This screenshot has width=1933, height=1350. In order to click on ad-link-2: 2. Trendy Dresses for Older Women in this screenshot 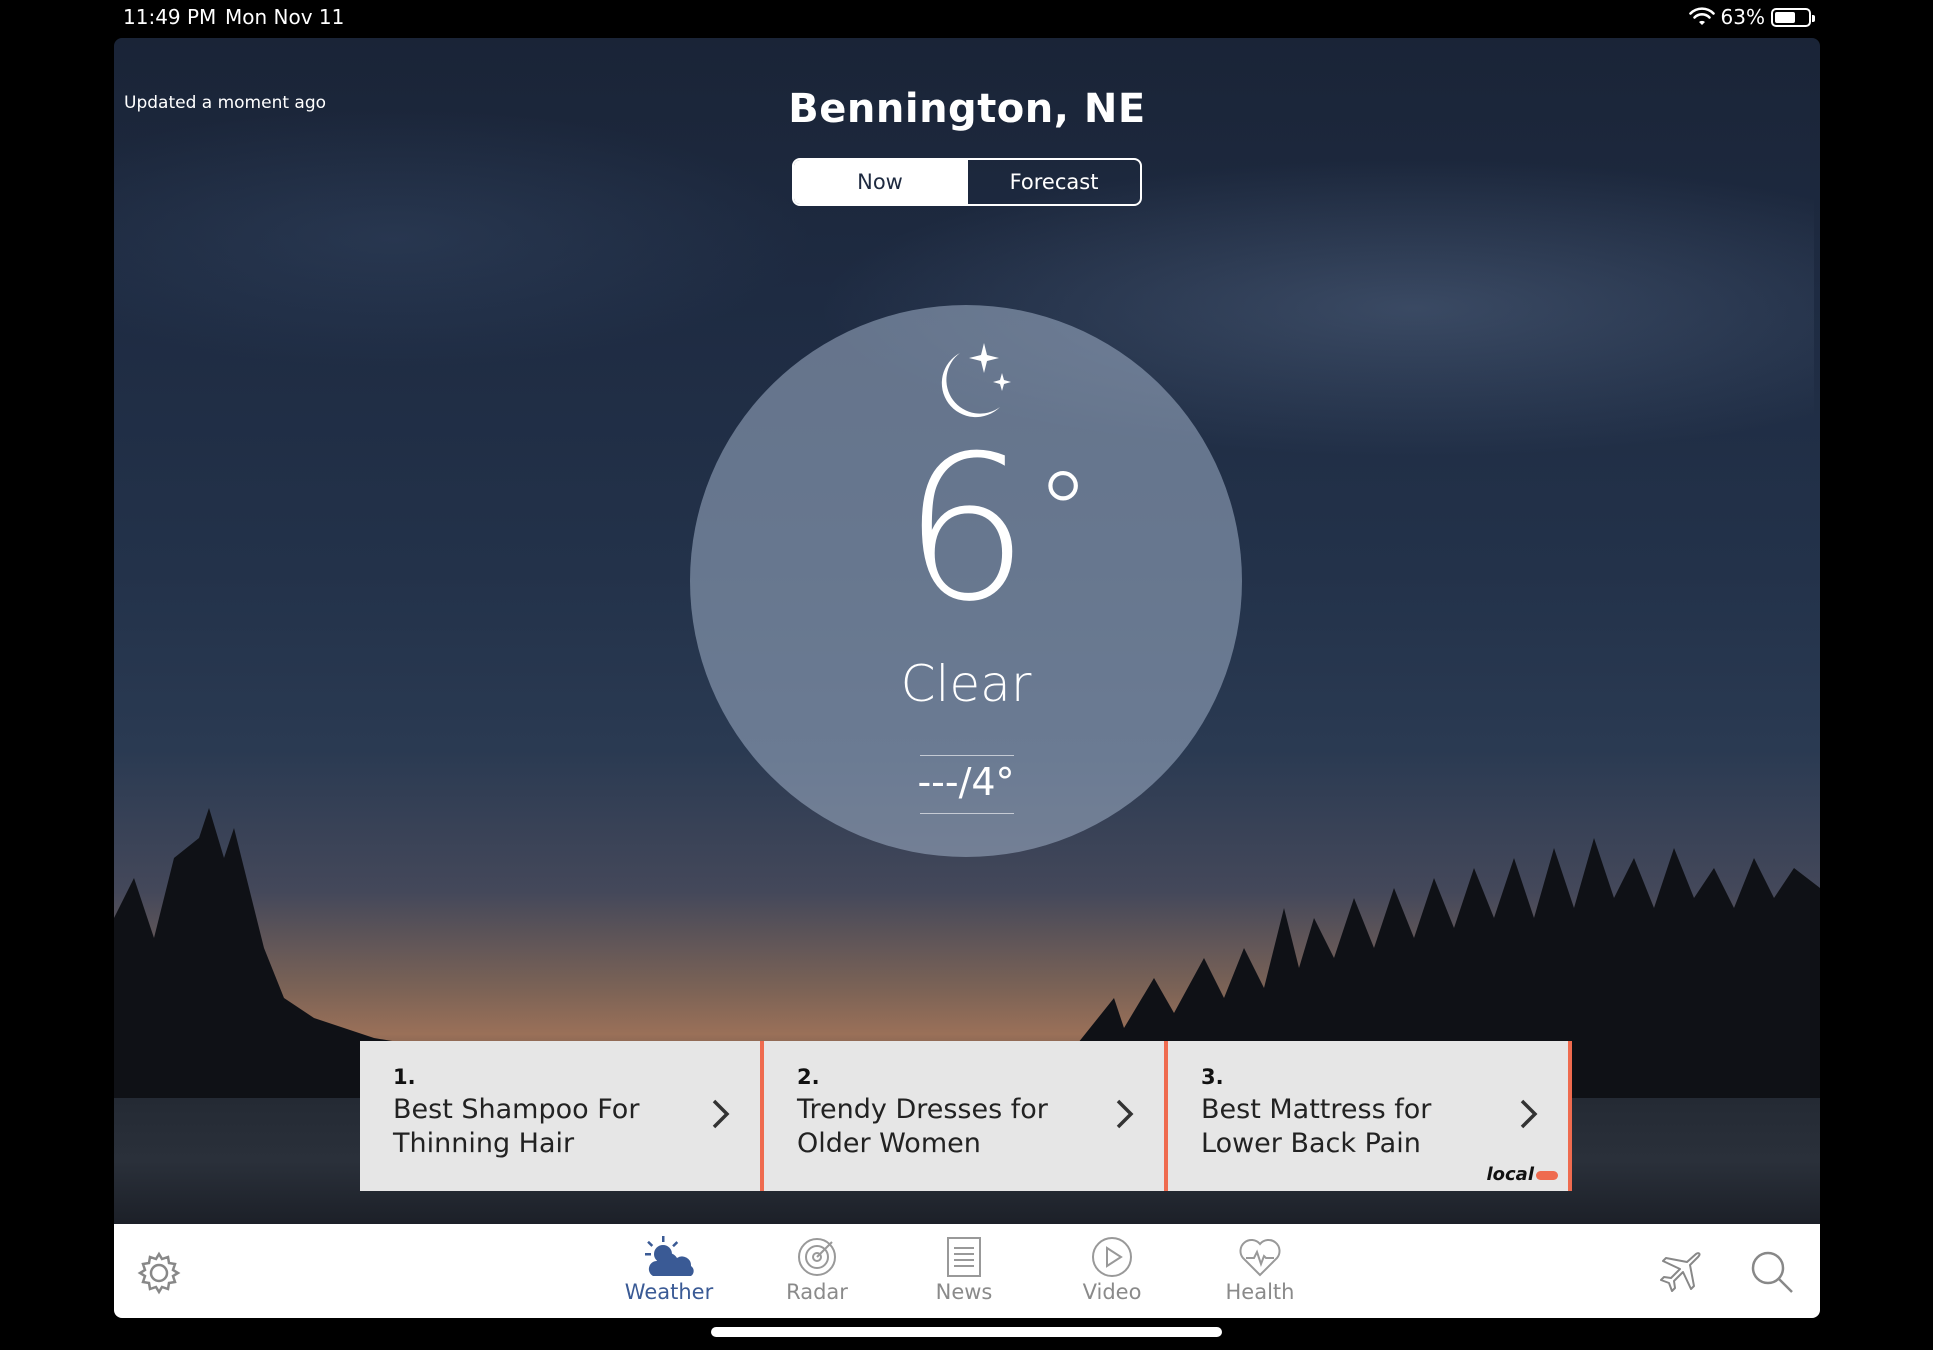, I will do `click(966, 1116)`.